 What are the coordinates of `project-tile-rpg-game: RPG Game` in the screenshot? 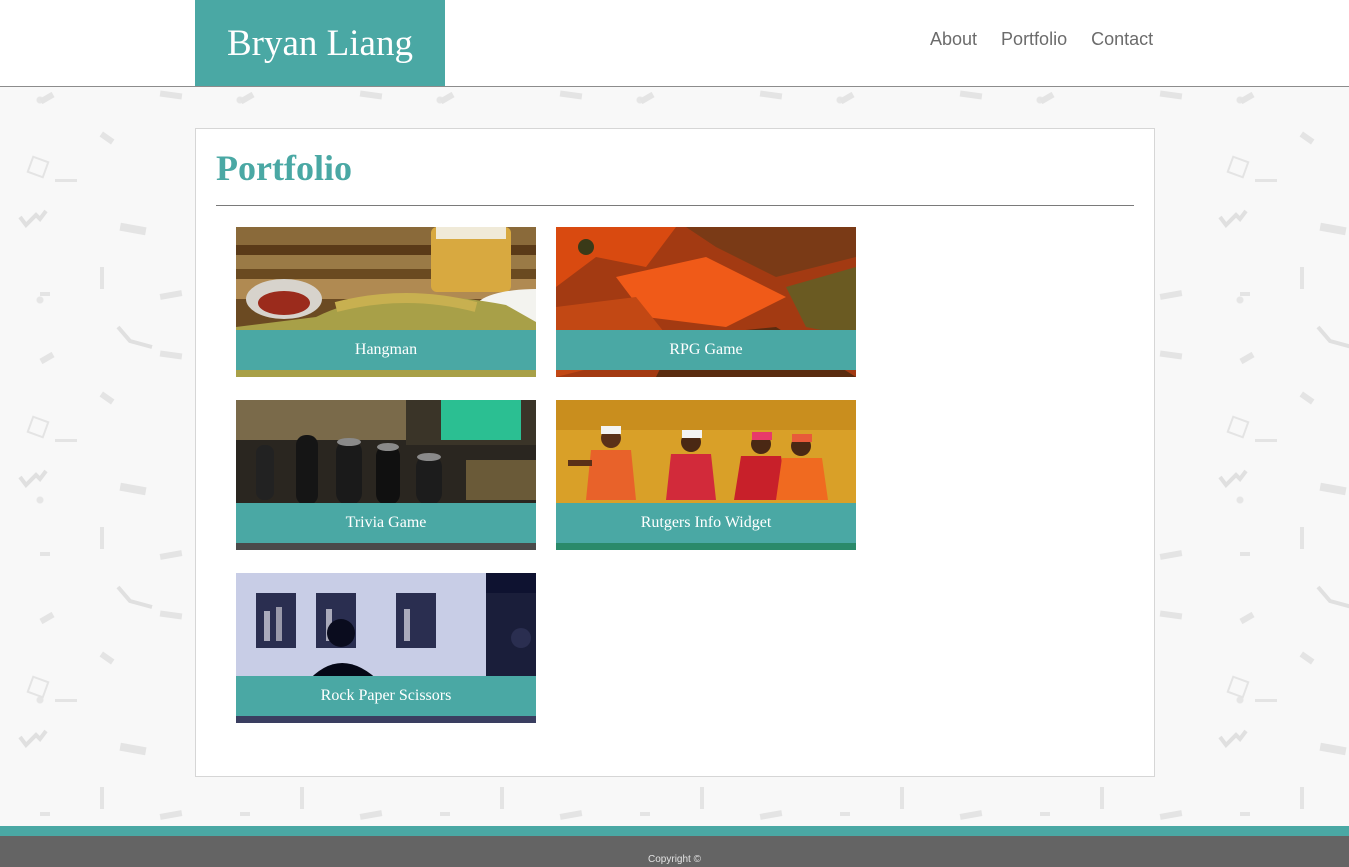 It's located at (706, 302).